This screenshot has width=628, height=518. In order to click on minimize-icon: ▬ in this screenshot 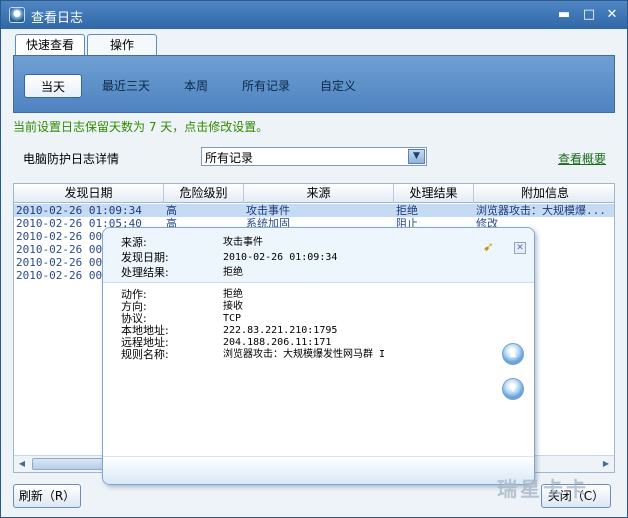, I will do `click(564, 15)`.